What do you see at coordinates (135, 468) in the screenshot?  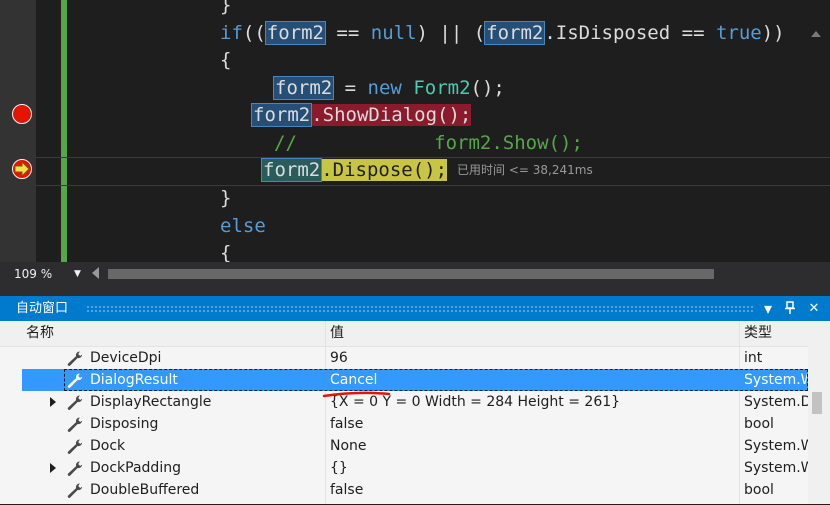 I see `variable-name: DockPadding` at bounding box center [135, 468].